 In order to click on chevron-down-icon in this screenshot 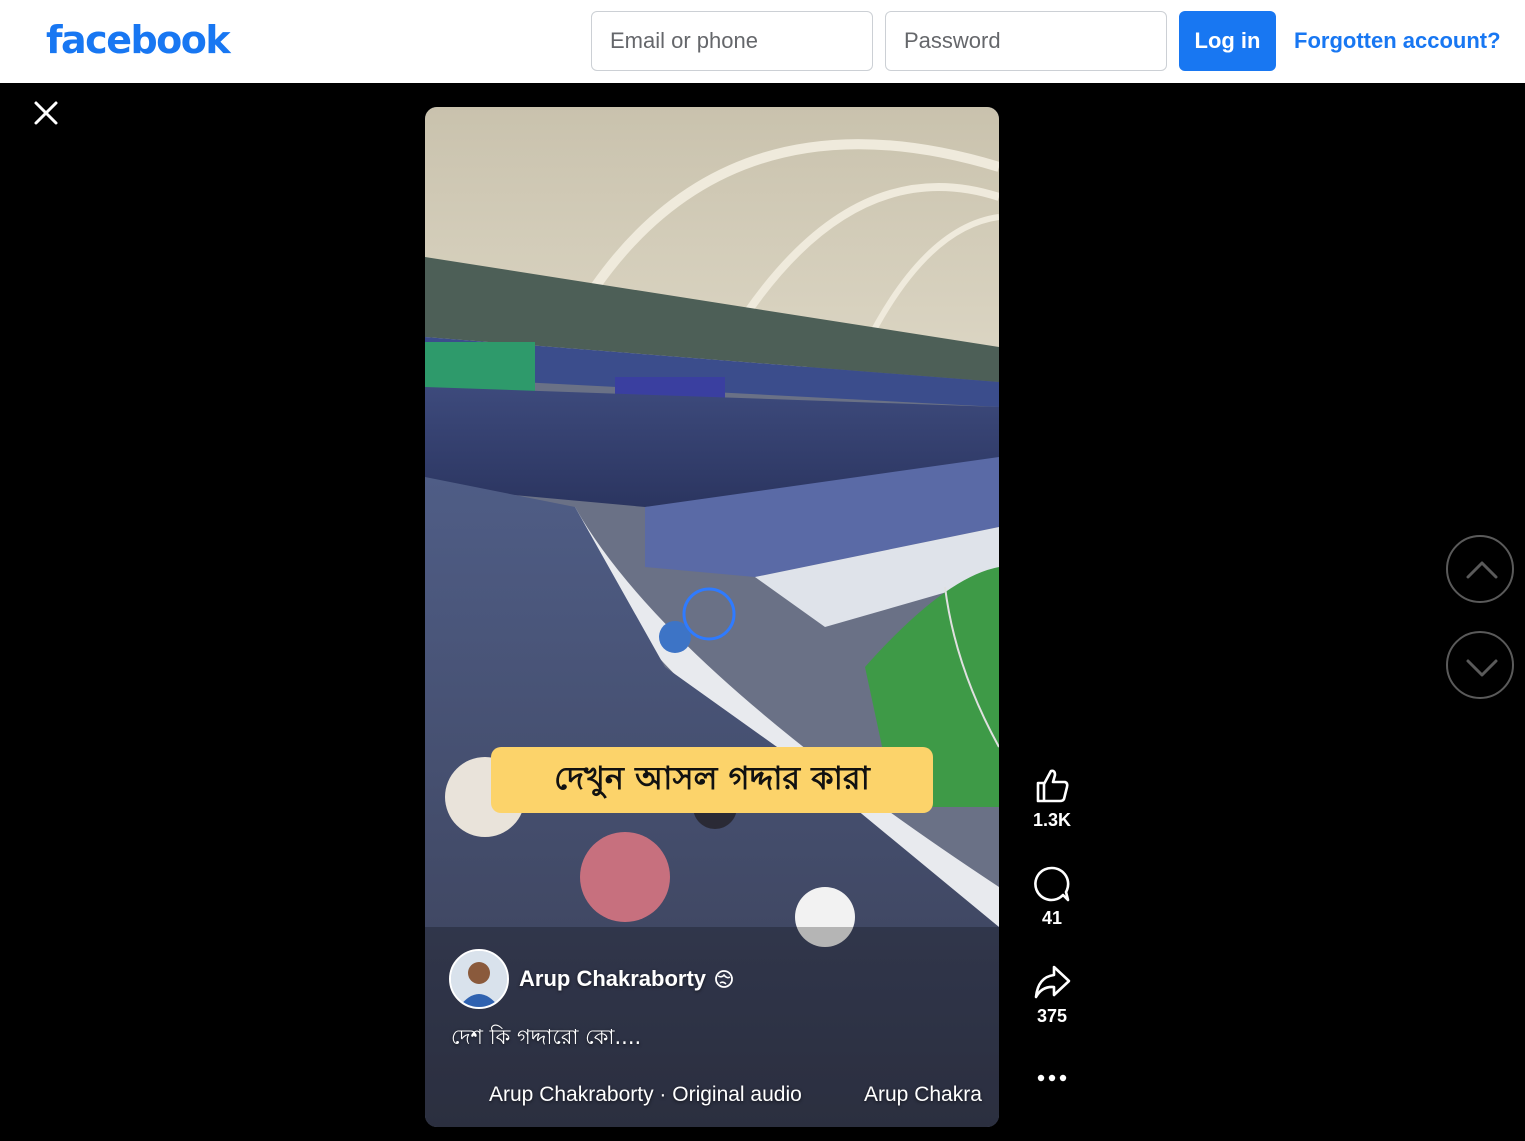, I will do `click(1482, 668)`.